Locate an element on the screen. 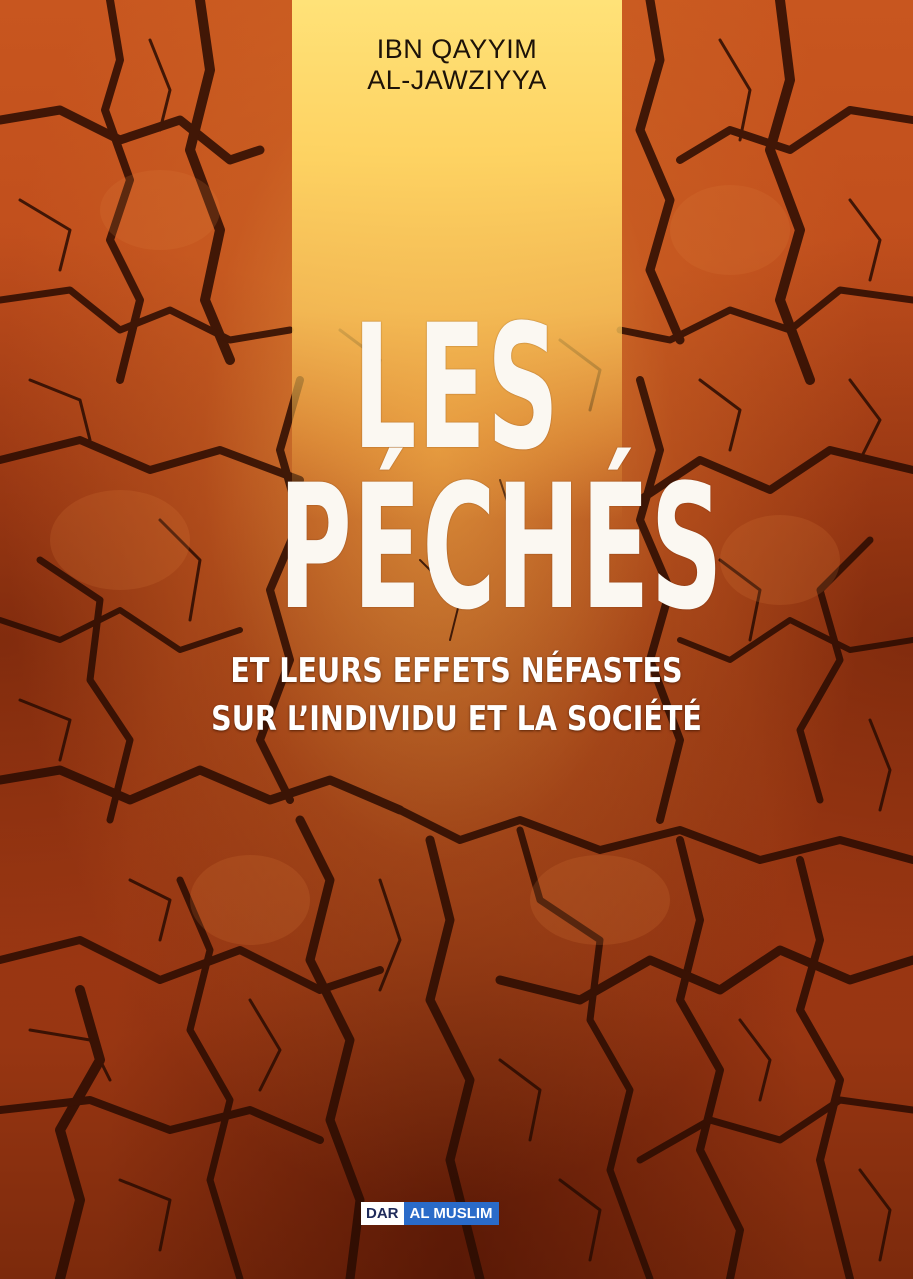  subtitle-line-1: ET LEURS EFFETS NÉFASTES is located at coordinates (456, 671).